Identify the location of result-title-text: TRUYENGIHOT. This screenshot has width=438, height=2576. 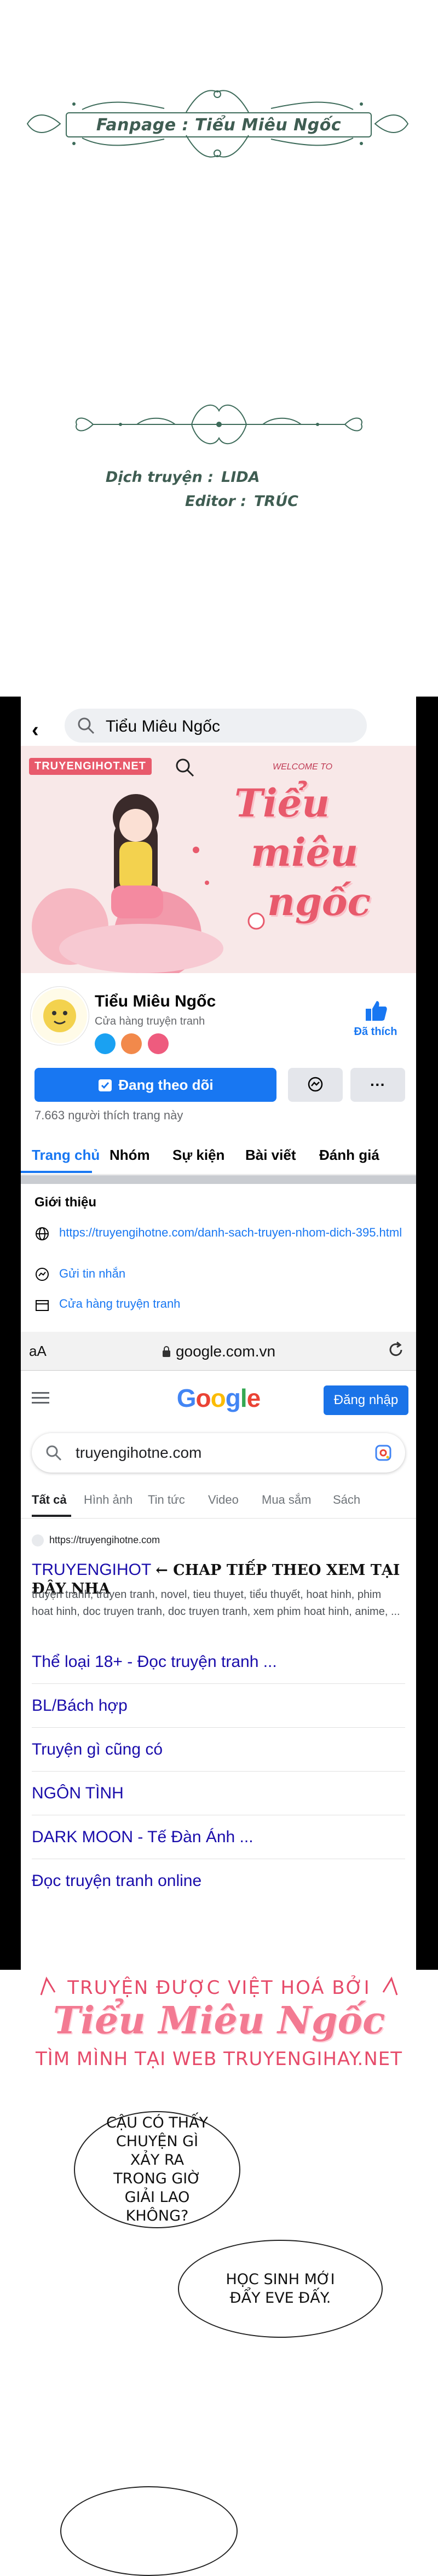
(91, 1570).